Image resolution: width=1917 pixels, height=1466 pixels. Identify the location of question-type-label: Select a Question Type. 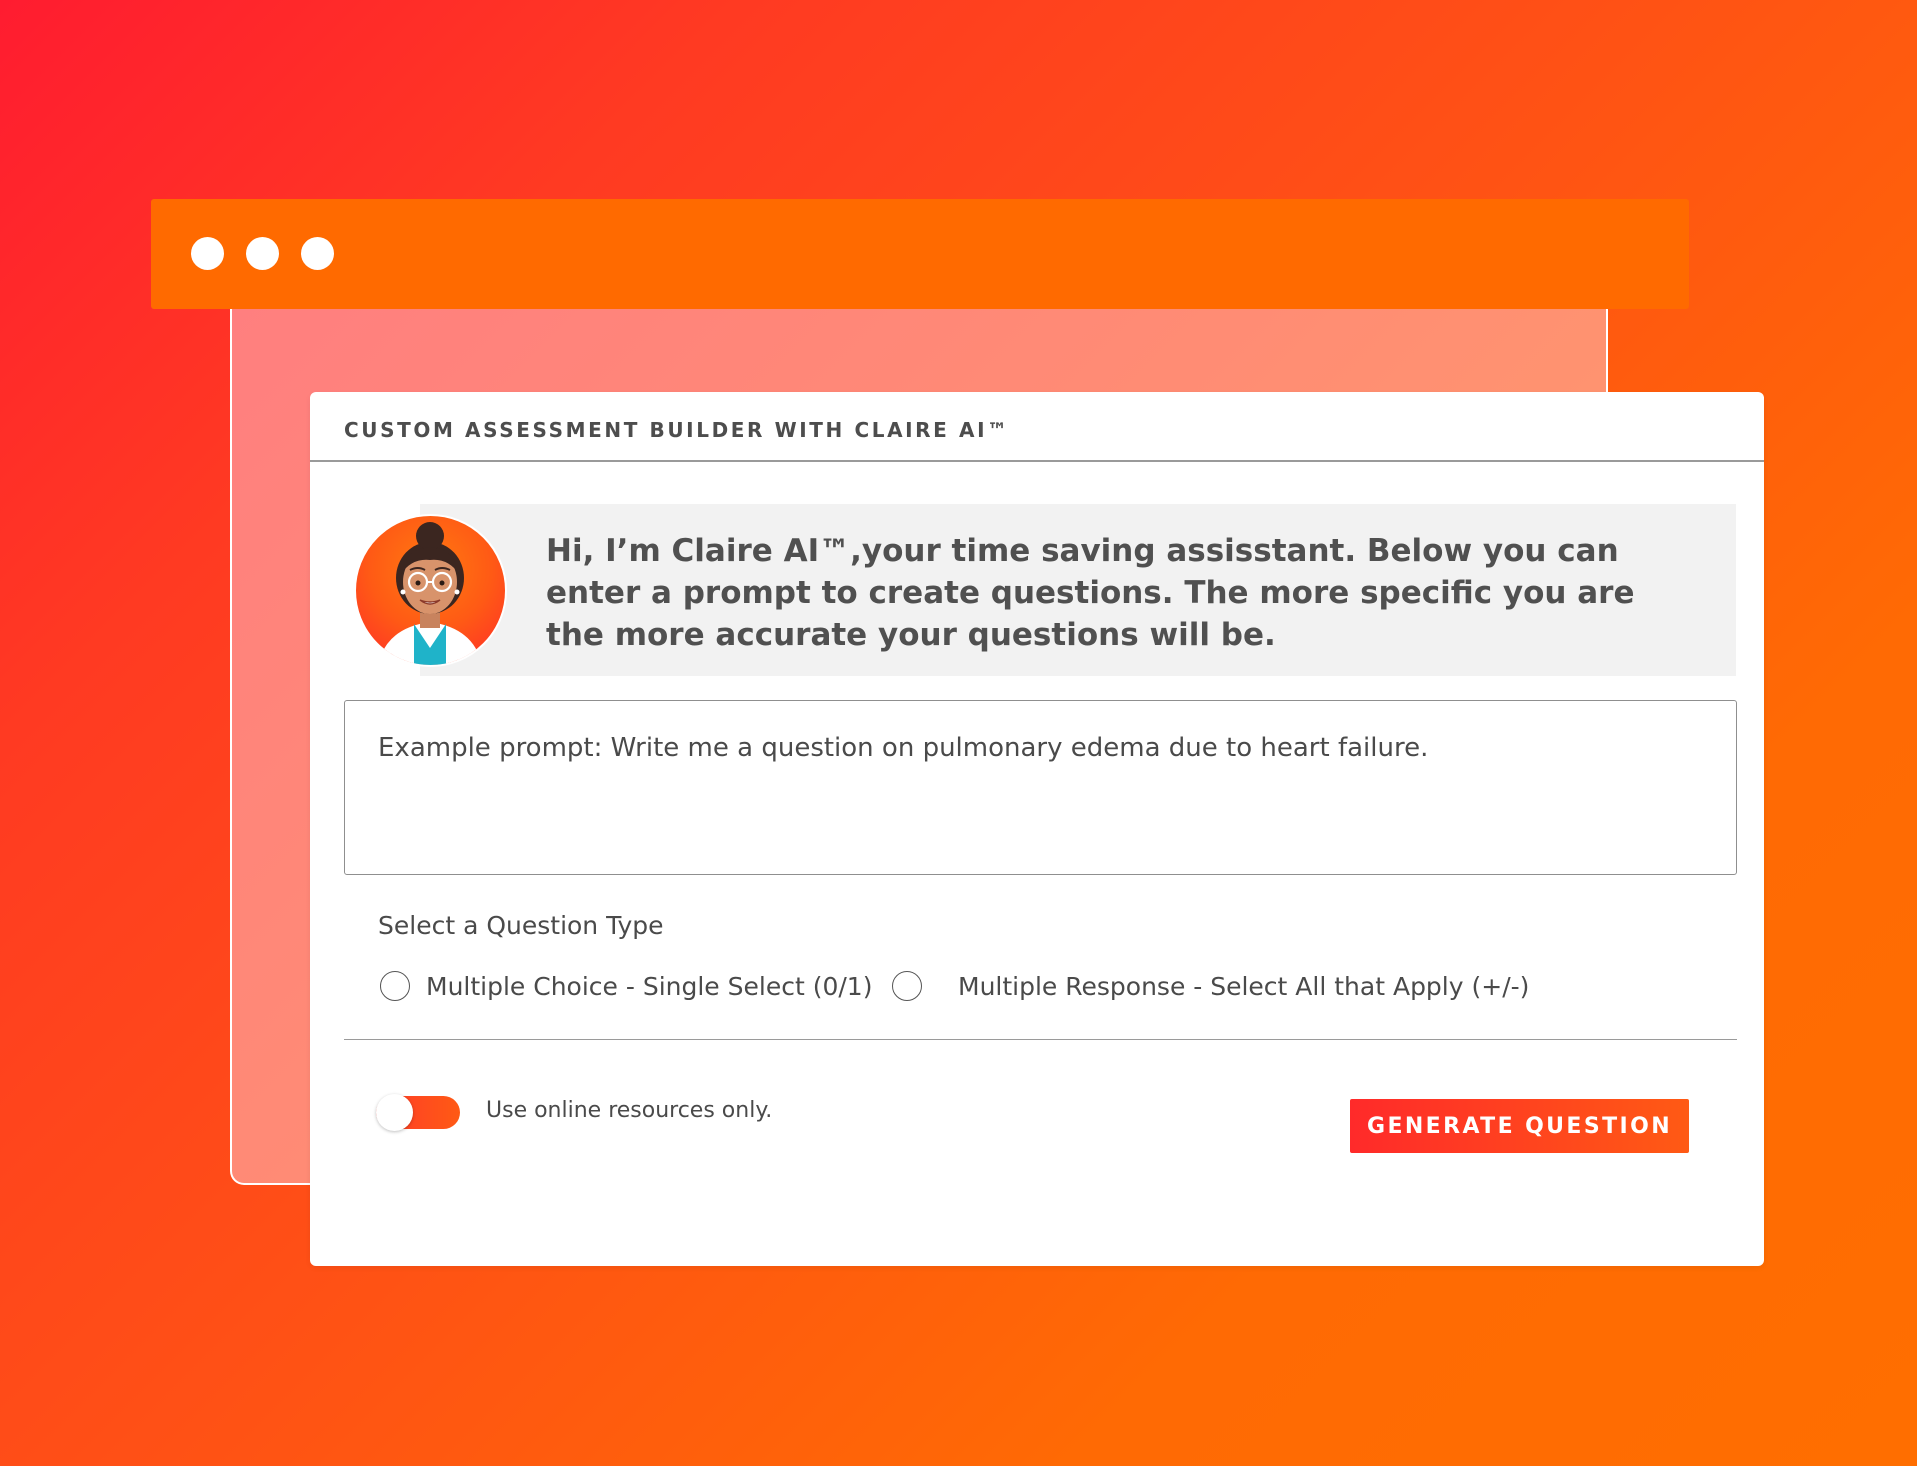
(521, 925).